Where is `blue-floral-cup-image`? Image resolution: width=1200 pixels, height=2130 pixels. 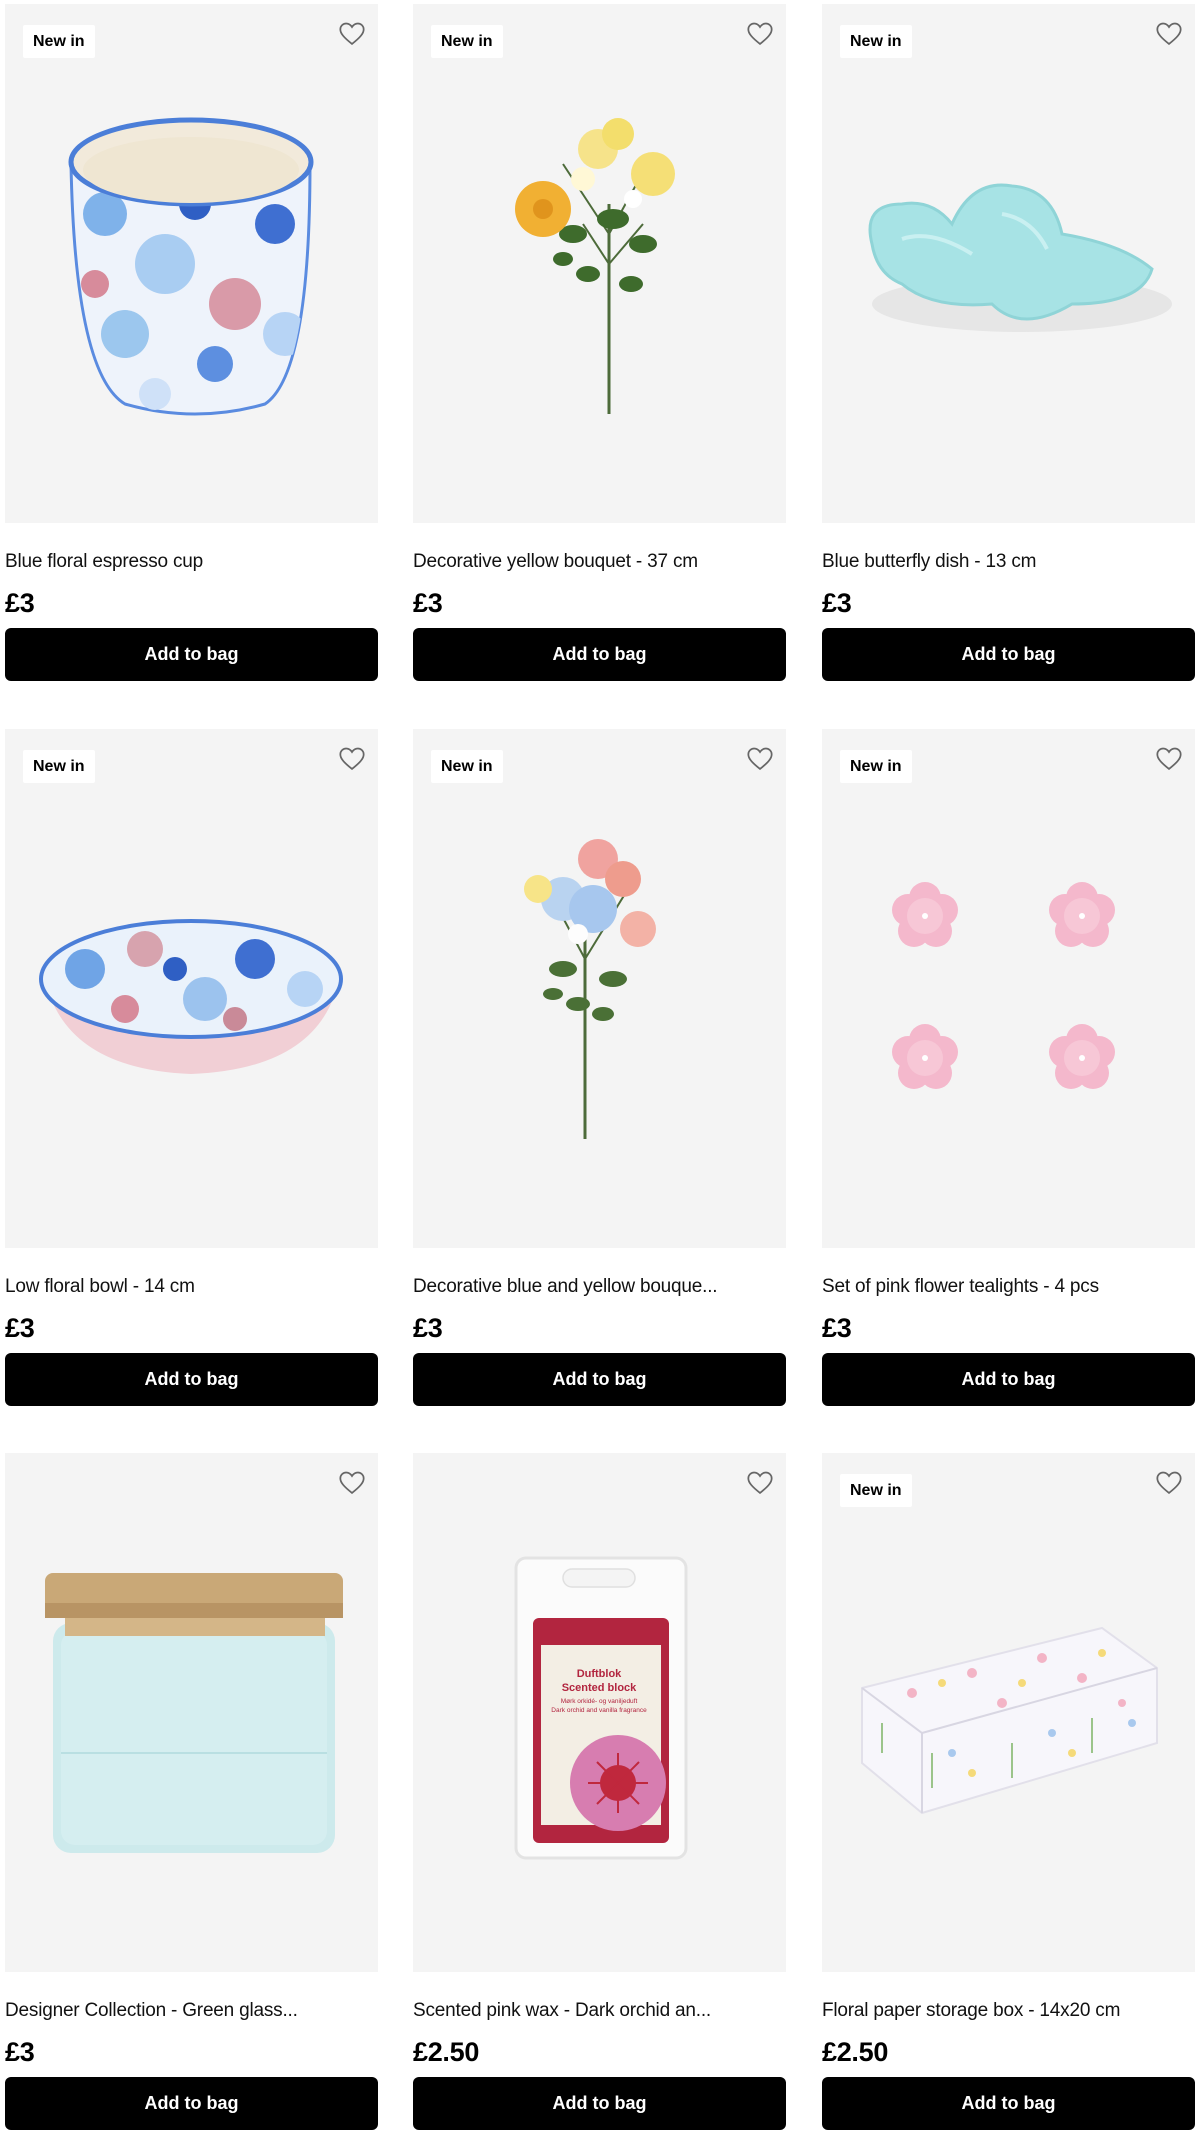
blue-floral-cup-image is located at coordinates (191, 266).